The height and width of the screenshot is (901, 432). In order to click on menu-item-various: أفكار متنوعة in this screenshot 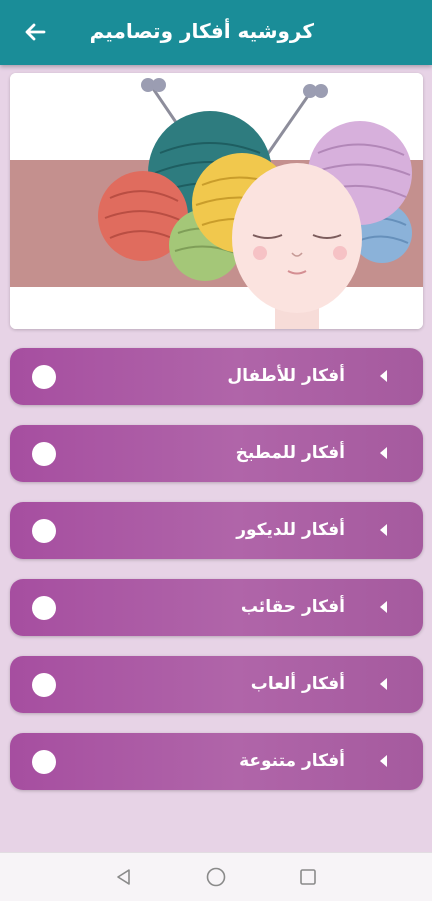, I will do `click(216, 761)`.